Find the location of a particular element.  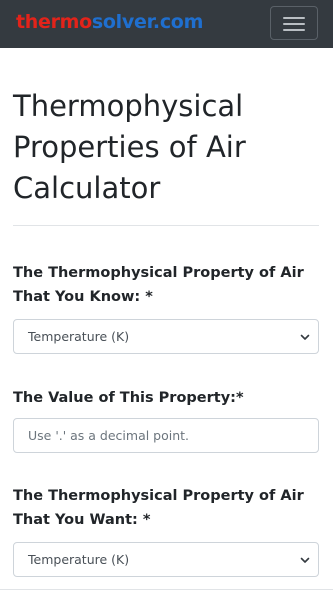

navbar: thermosolver.com is located at coordinates (166, 24).